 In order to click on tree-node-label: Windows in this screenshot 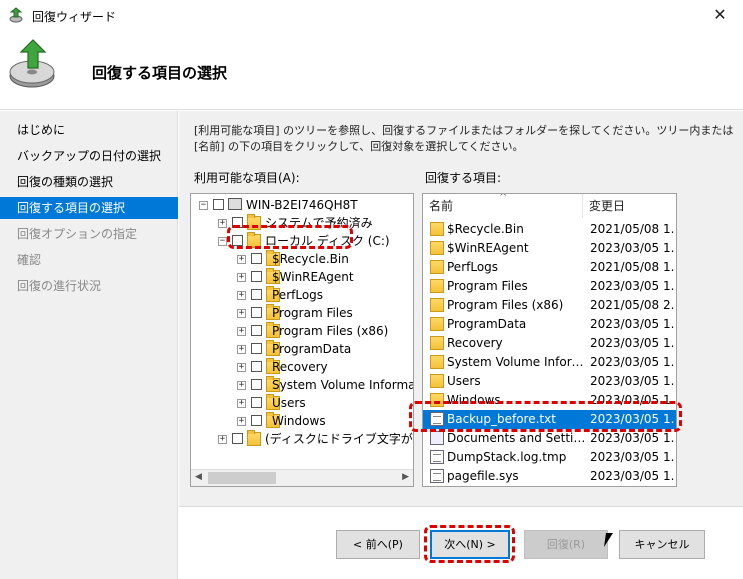, I will do `click(299, 421)`.